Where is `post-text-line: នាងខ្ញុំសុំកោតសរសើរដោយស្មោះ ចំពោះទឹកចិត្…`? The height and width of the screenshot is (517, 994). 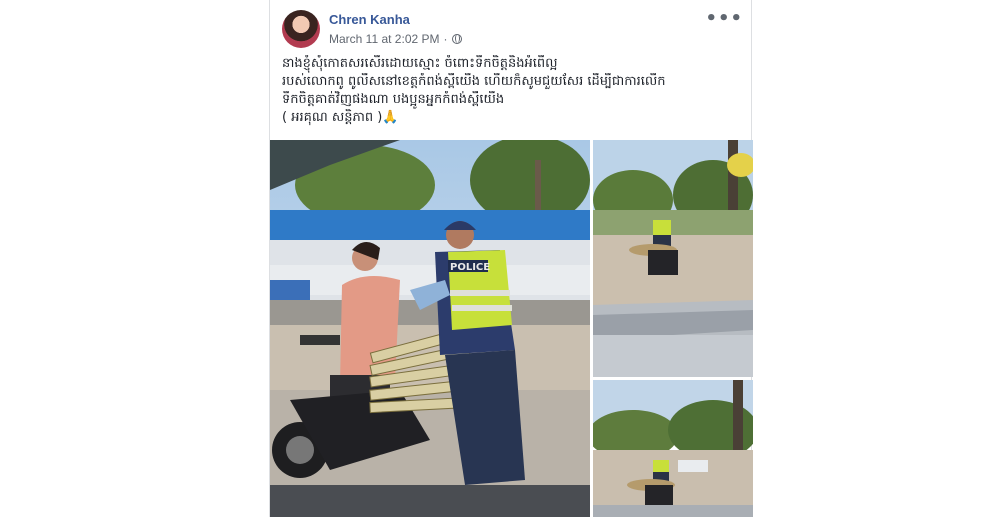
post-text-line: នាងខ្ញុំសុំកោតសរសើរដោយស្មោះ ចំពោះទឹកចិត្… is located at coordinates (420, 63).